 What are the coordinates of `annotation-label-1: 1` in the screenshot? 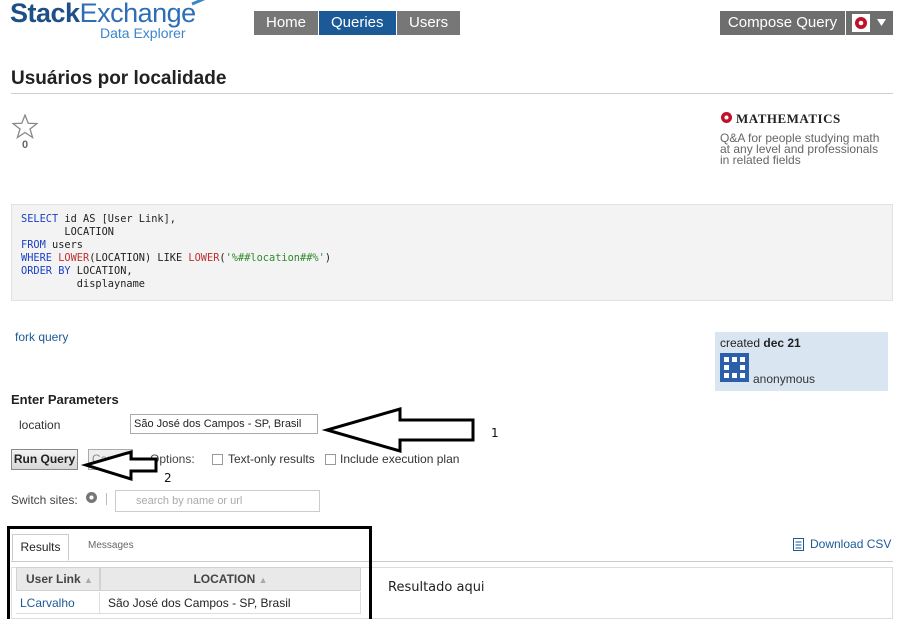 It's located at (495, 433).